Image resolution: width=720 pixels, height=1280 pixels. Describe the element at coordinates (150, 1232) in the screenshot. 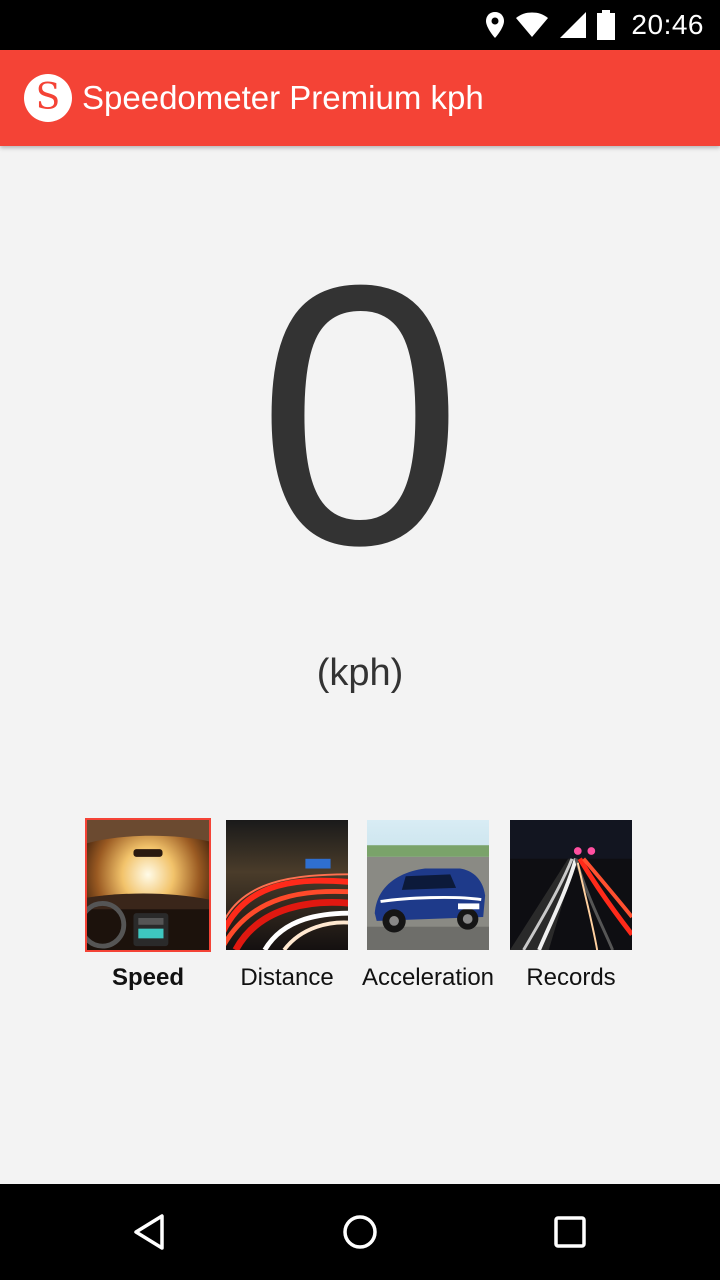

I see `back-icon` at that location.